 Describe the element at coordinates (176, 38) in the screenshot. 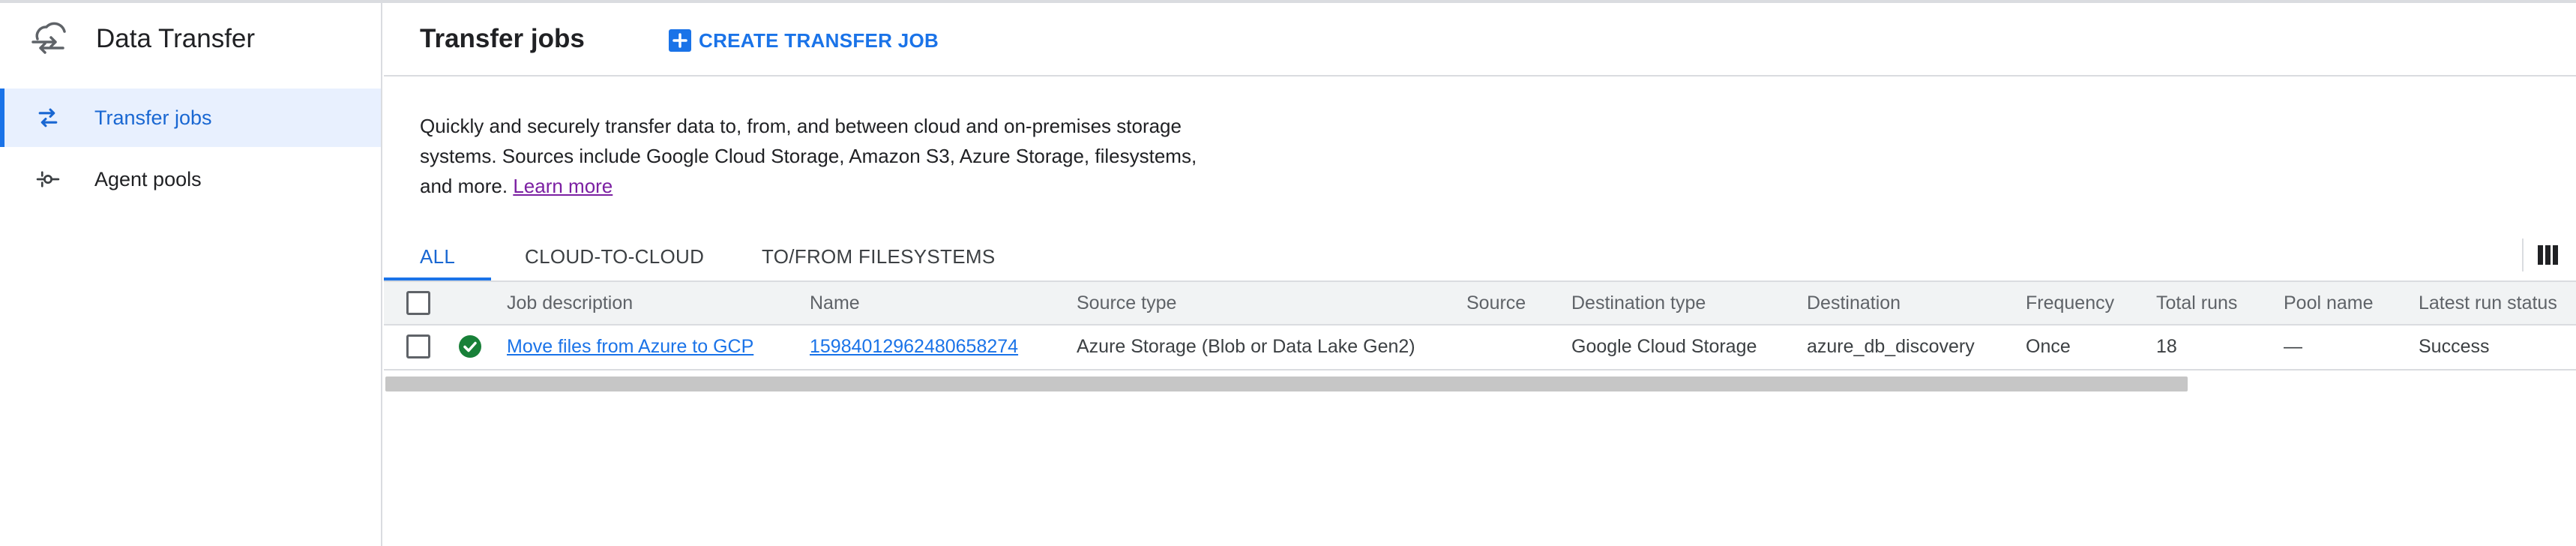

I see `app-title: Data Transfer` at that location.